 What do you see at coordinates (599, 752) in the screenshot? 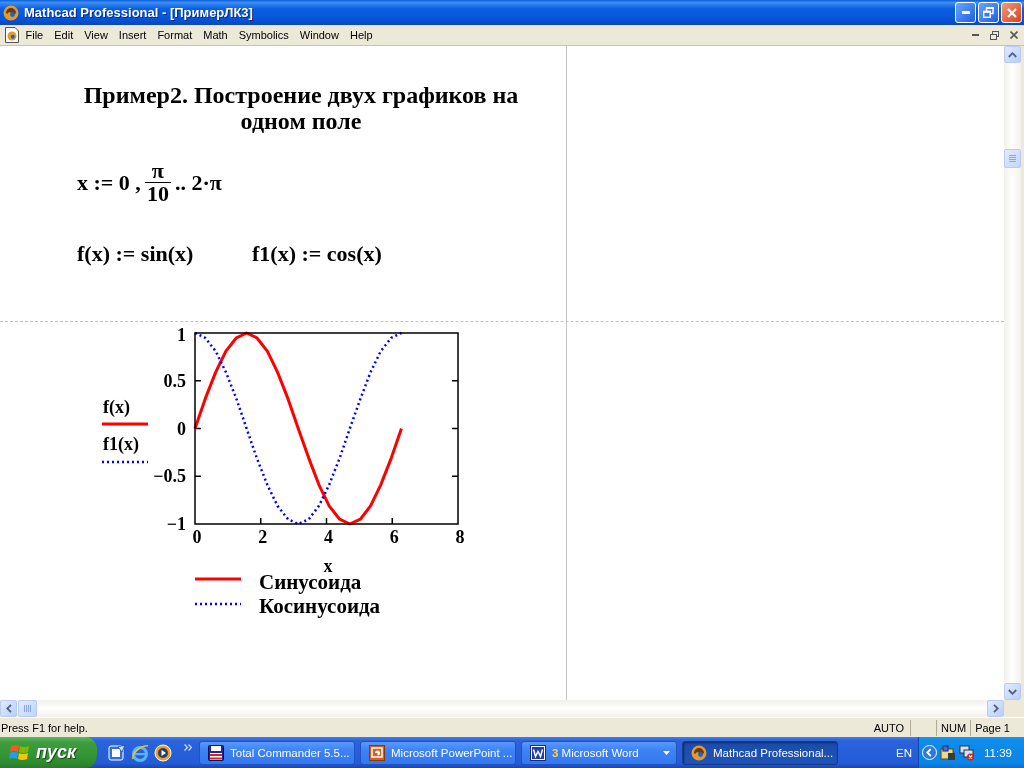
I see `taskbar-button: 3 Microsoft Word` at bounding box center [599, 752].